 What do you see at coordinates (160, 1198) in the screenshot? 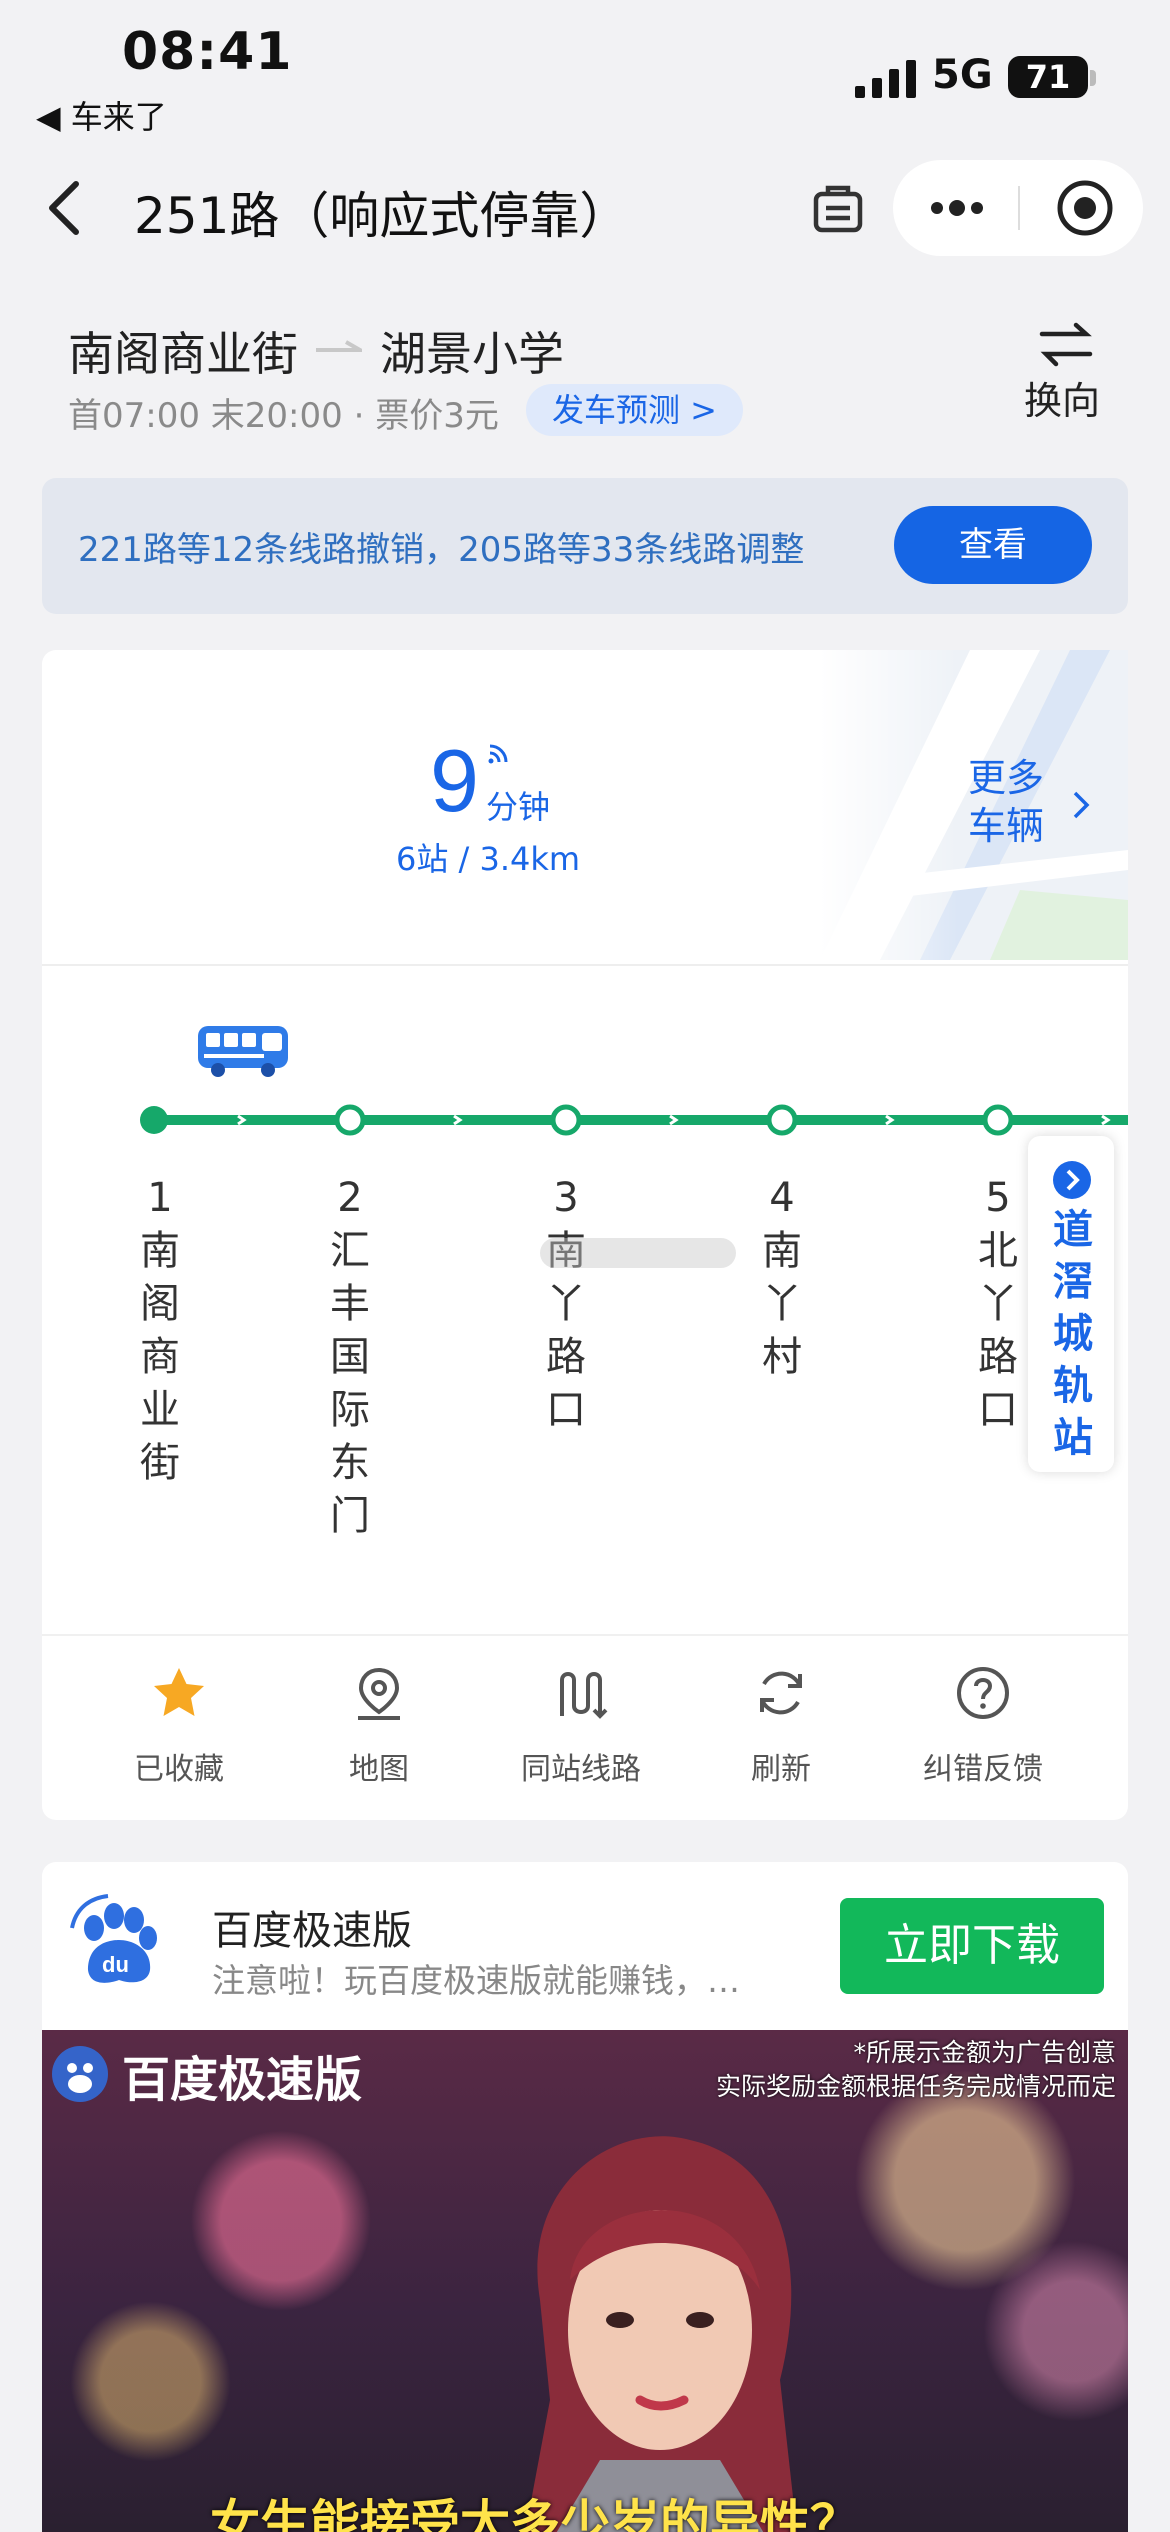
I see `stop-number: 1` at bounding box center [160, 1198].